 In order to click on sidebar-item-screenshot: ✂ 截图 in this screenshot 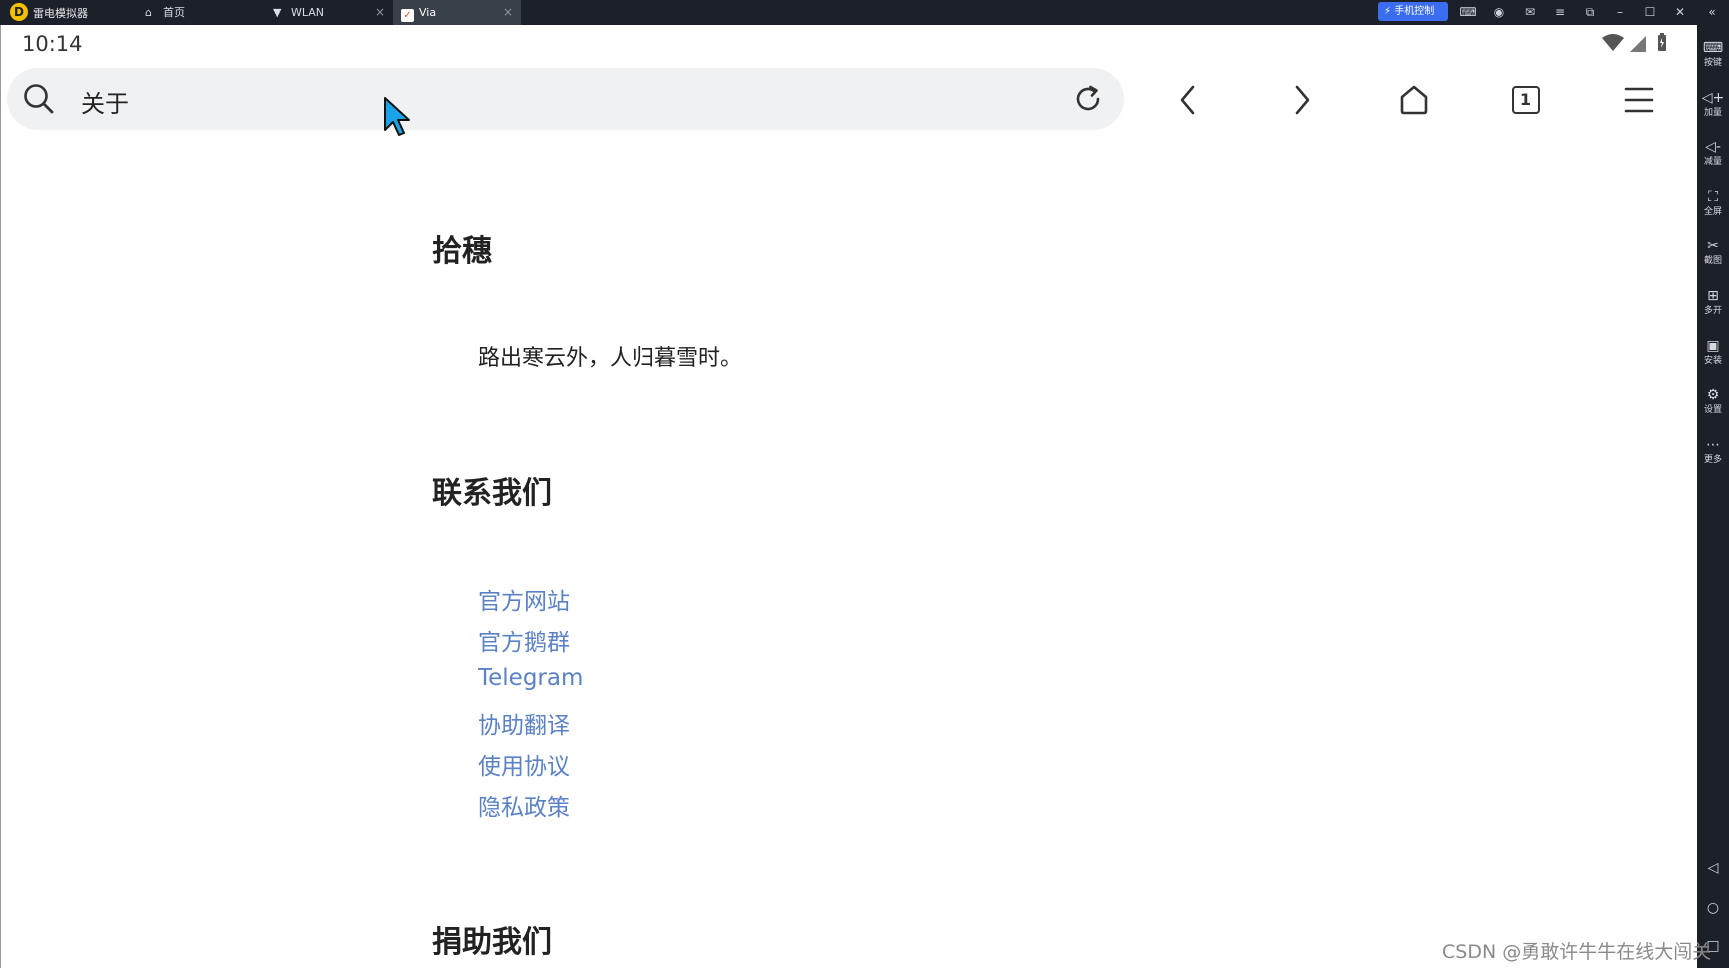, I will do `click(1713, 252)`.